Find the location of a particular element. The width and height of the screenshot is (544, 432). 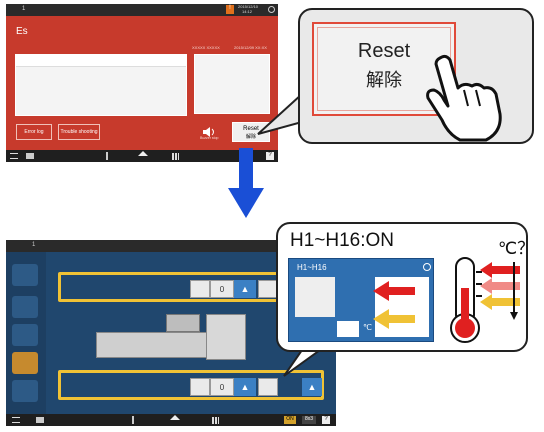

bottom-nav-2: ON 8x3 ? is located at coordinates (171, 420).